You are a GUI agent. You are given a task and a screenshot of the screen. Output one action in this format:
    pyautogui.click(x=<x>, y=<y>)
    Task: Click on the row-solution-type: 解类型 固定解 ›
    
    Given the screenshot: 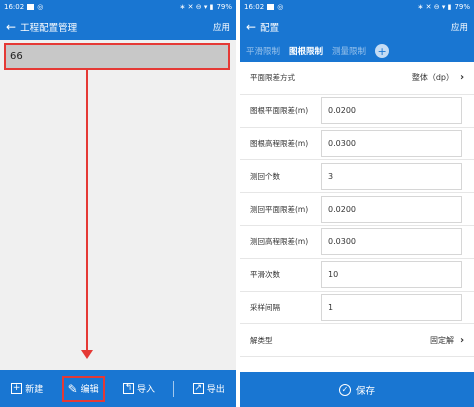 What is the action you would take?
    pyautogui.click(x=357, y=341)
    